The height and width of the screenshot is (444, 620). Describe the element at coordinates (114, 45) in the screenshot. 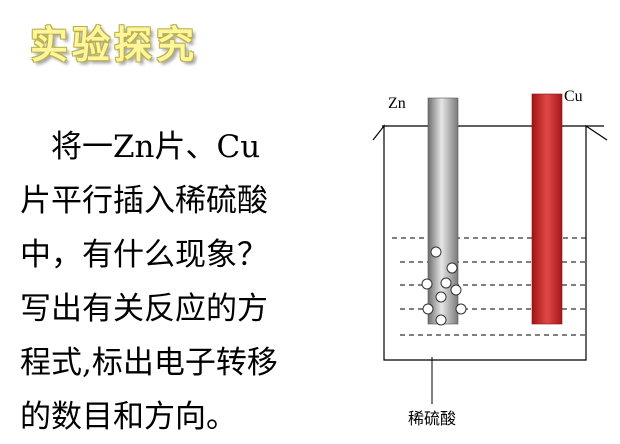

I see `slide-title: 实验探究` at that location.